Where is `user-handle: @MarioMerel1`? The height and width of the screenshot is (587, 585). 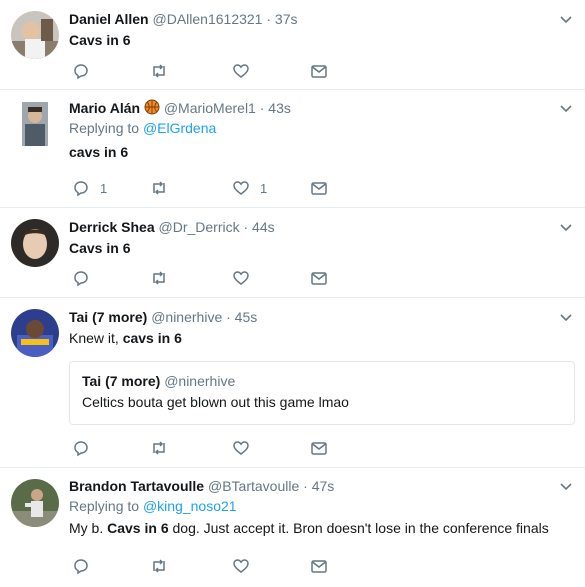 user-handle: @MarioMerel1 is located at coordinates (210, 108).